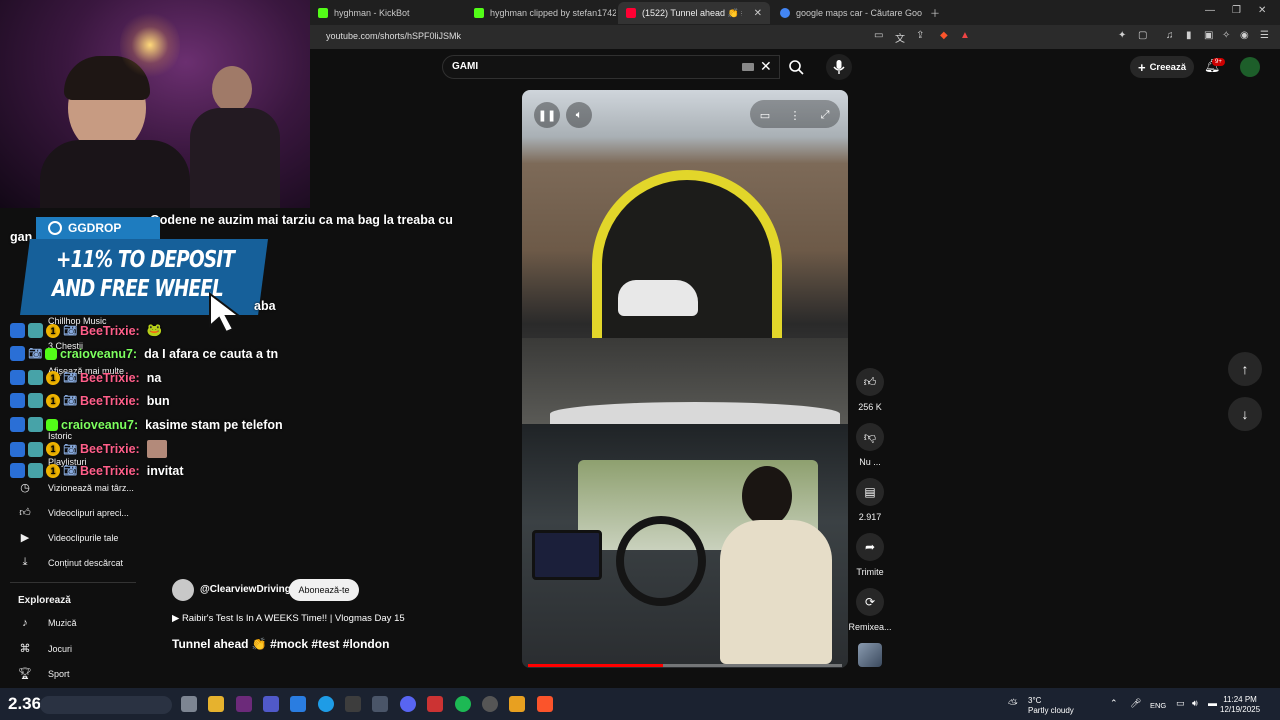 Image resolution: width=1280 pixels, height=720 pixels. I want to click on close-window-button: ✕, so click(1262, 10).